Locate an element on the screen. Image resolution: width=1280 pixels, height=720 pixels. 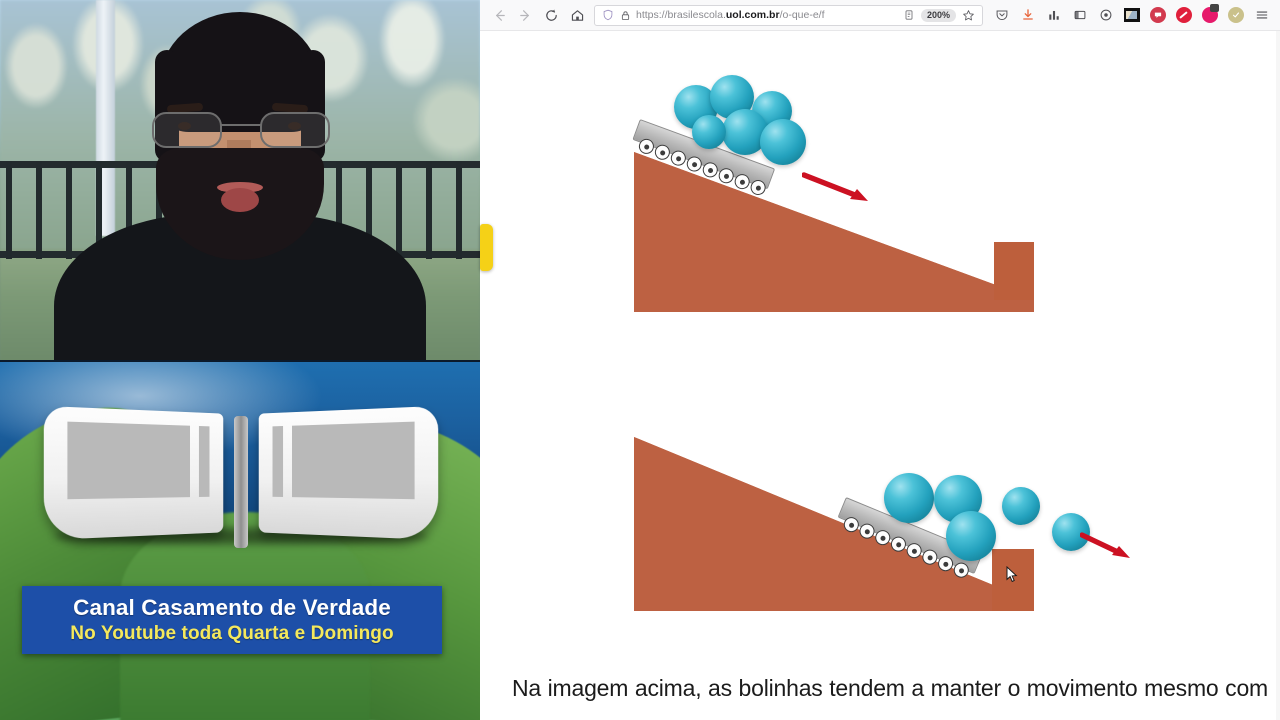
figure-cart-moving is located at coordinates (843, 189).